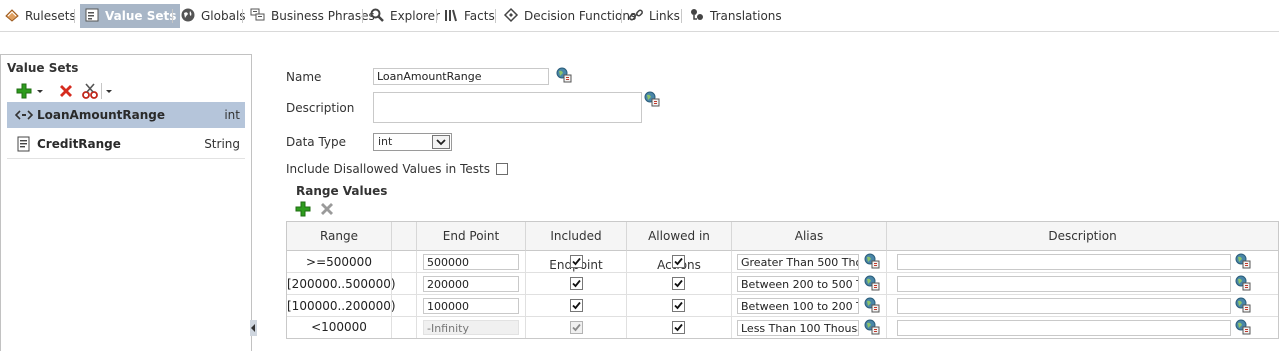 This screenshot has width=1279, height=351. Describe the element at coordinates (461, 76) in the screenshot. I see `name-field: LoanAmountRange` at that location.